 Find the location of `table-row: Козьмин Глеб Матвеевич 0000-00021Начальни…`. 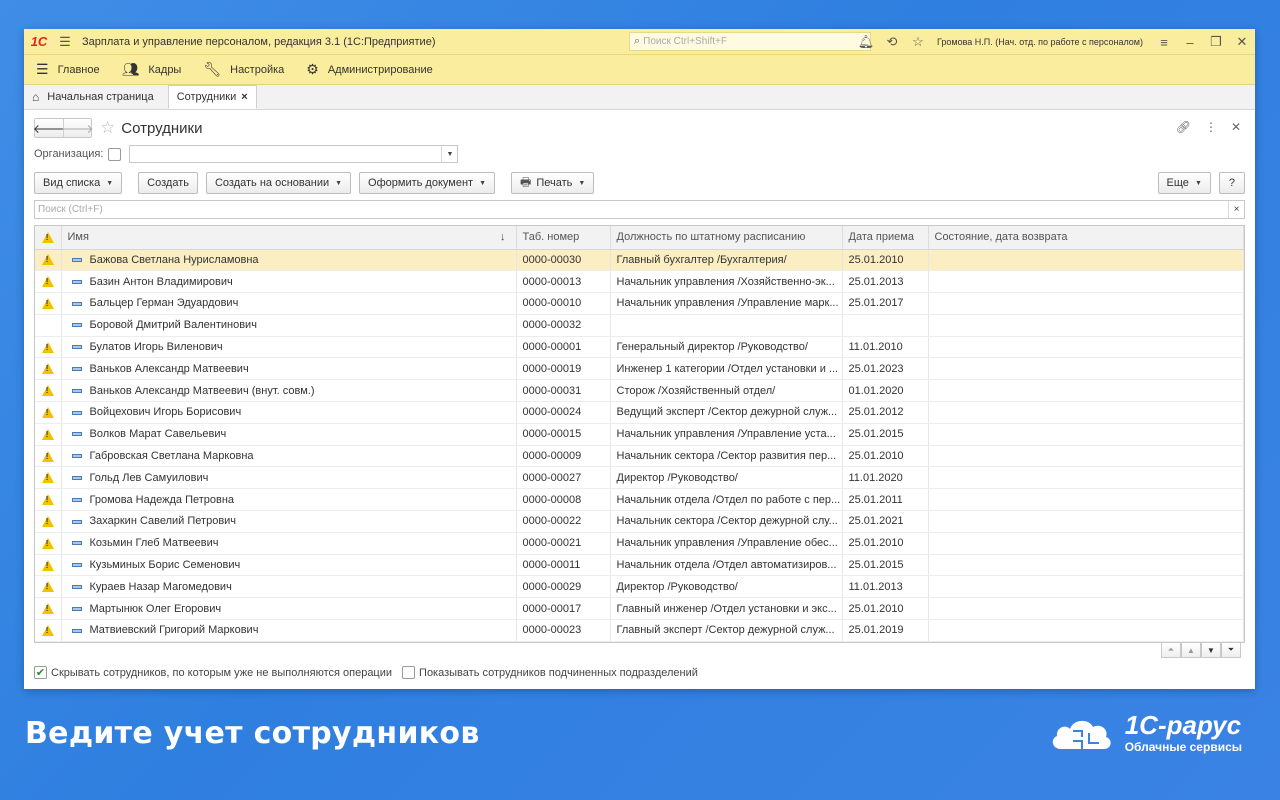

table-row: Козьмин Глеб Матвеевич 0000-00021Начальни… is located at coordinates (639, 543).